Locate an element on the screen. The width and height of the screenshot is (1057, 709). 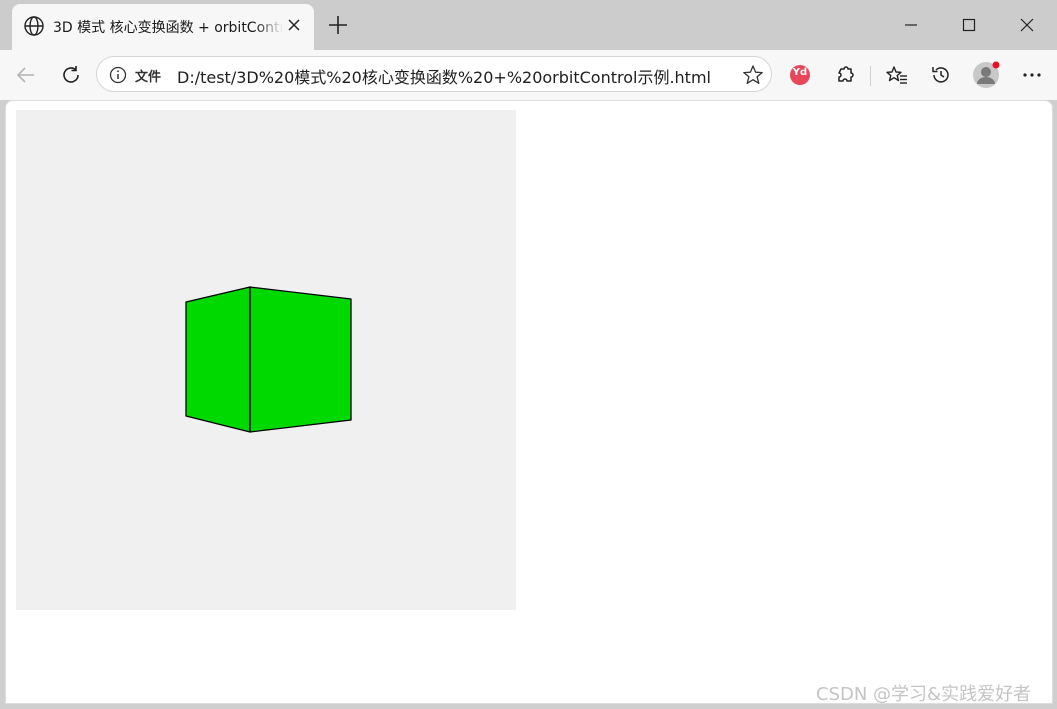
youdao-extension-button: Yd is located at coordinates (800, 75).